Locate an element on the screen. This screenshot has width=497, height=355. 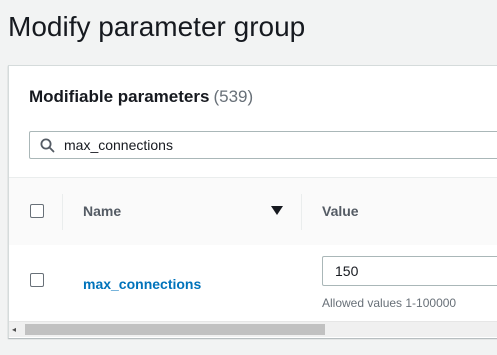
panel-header: Modifiable parameters (539) is located at coordinates (141, 97).